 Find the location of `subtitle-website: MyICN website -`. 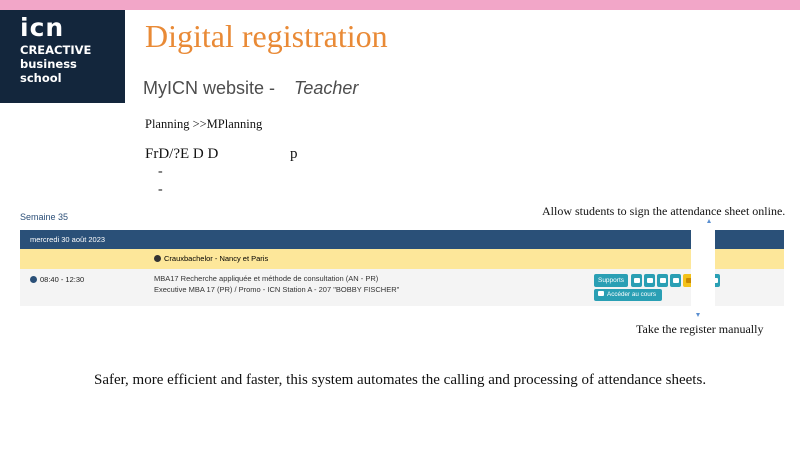

subtitle-website: MyICN website - is located at coordinates (209, 88).